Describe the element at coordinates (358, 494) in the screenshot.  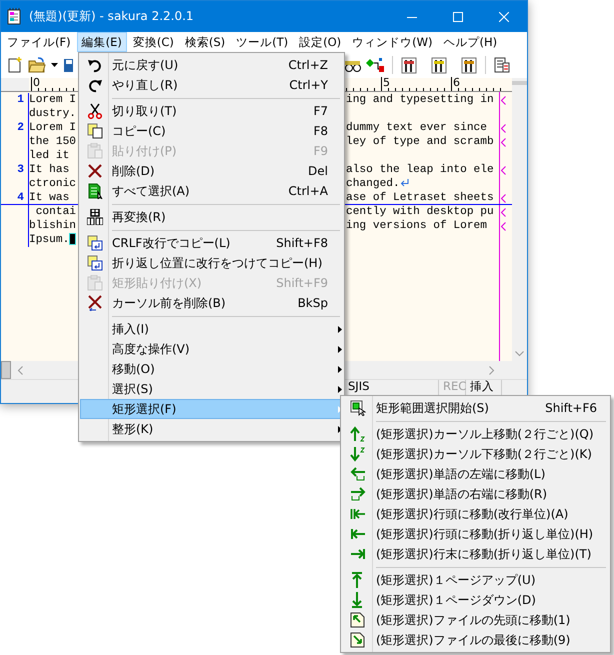
I see `right-arrow-icon` at that location.